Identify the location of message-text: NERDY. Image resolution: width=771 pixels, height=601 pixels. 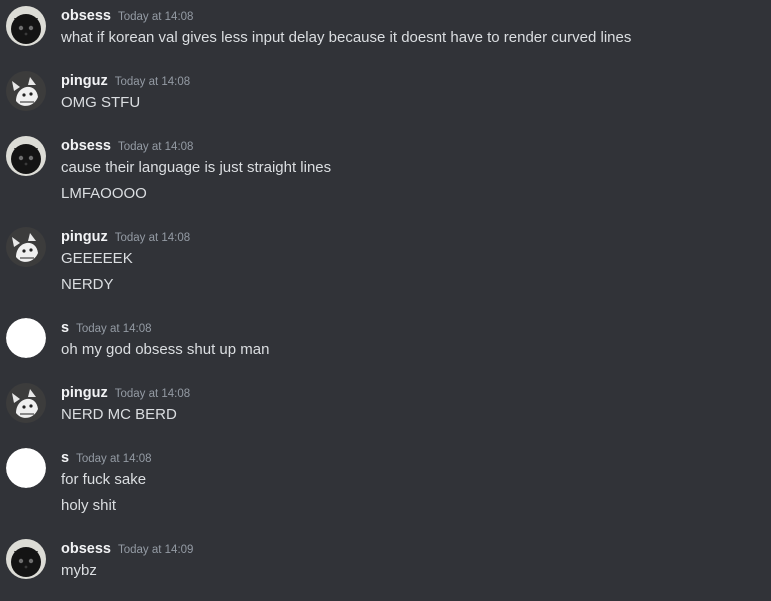
(87, 284).